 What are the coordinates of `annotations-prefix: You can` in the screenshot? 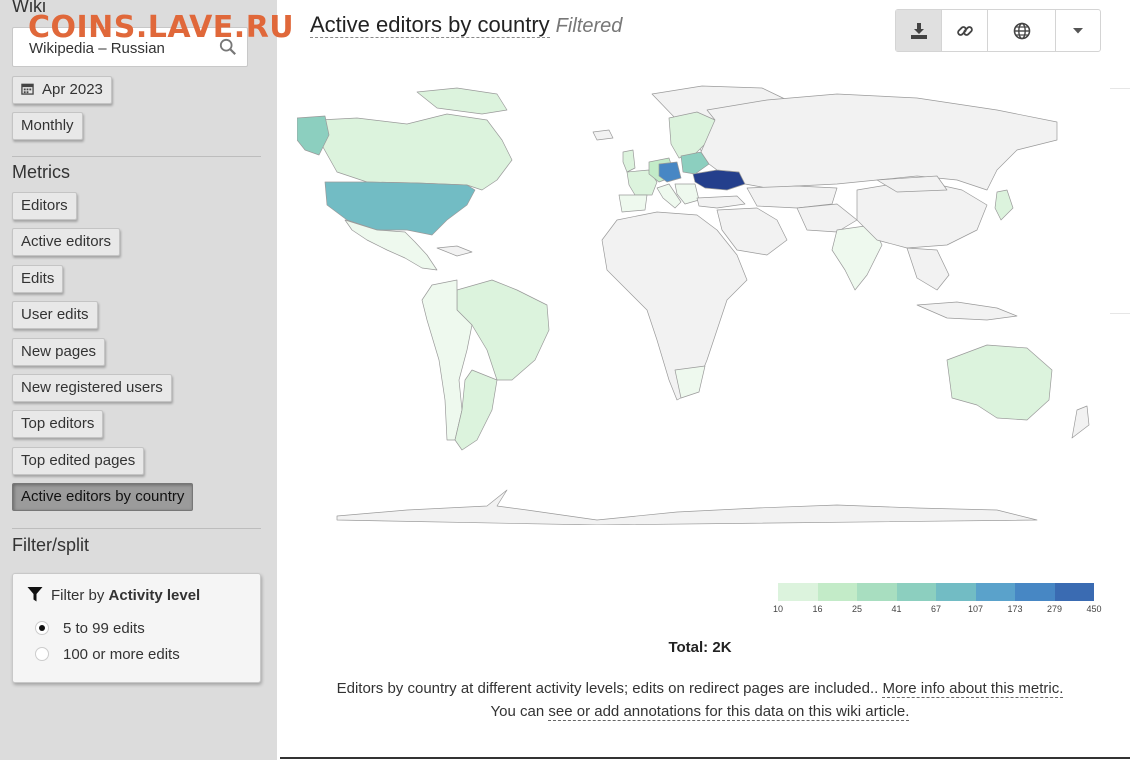 It's located at (517, 711).